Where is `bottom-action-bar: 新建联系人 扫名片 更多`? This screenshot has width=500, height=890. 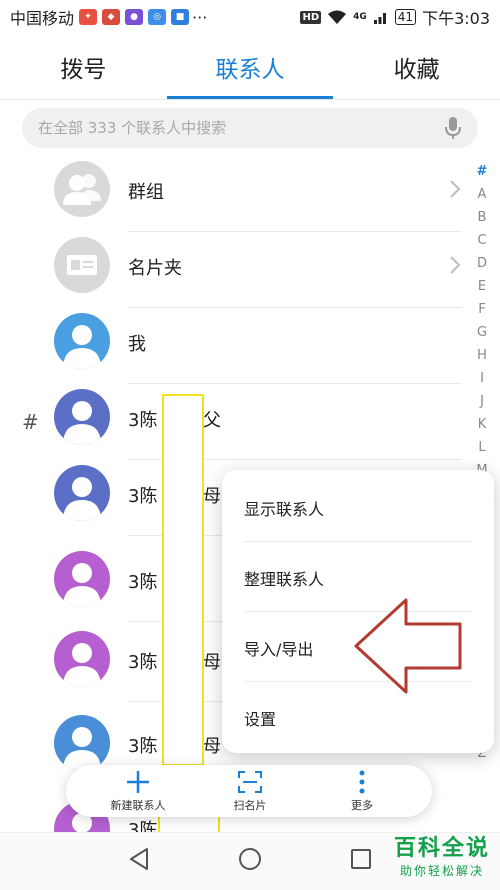
bottom-action-bar: 新建联系人 扫名片 更多 is located at coordinates (249, 791).